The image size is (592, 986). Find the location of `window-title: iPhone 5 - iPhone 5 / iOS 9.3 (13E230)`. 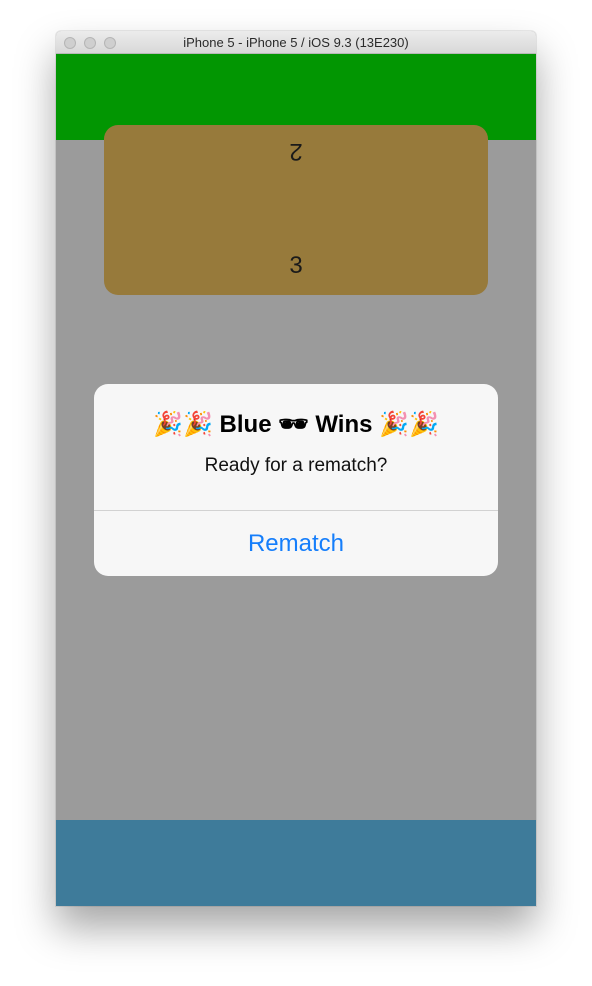

window-title: iPhone 5 - iPhone 5 / iOS 9.3 (13E230) is located at coordinates (296, 42).